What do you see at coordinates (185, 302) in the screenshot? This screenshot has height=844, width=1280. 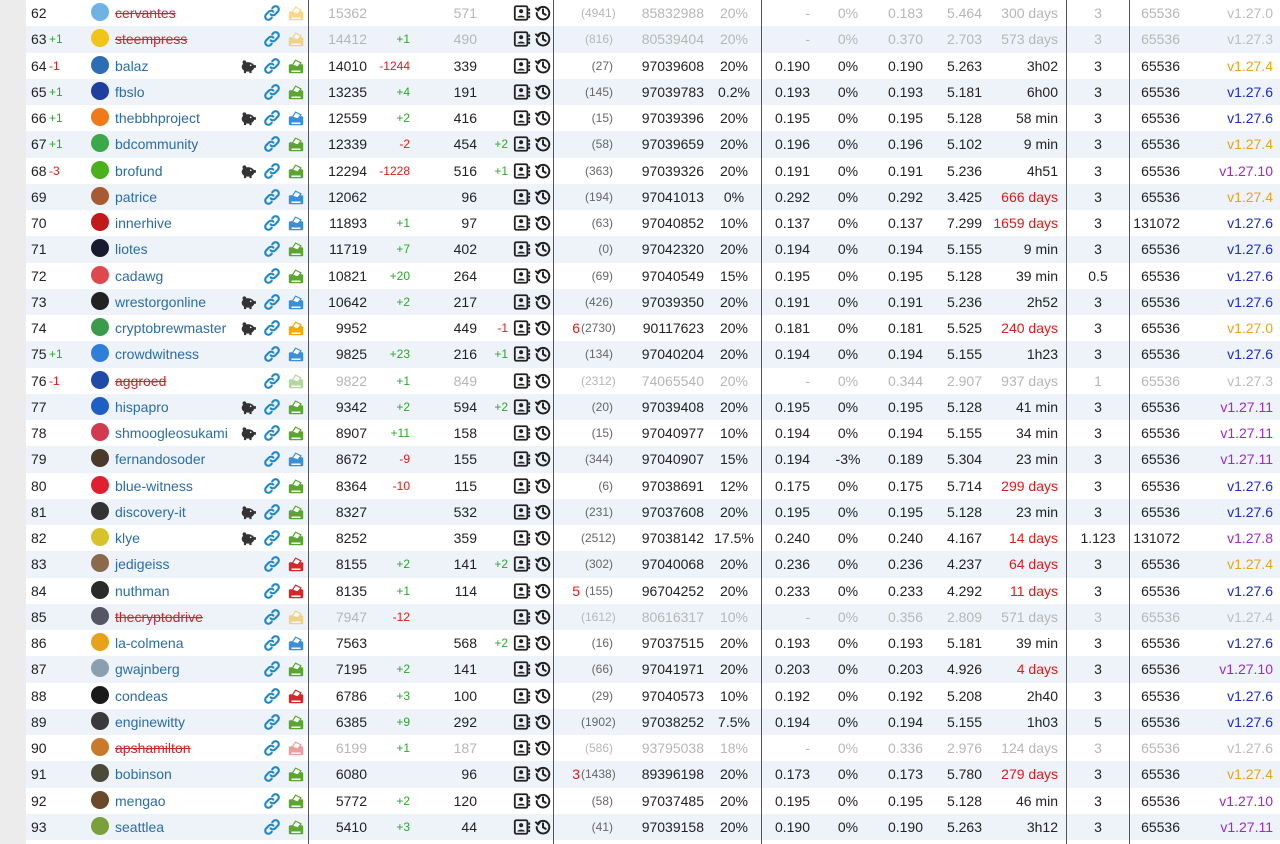 I see `witness-name-link: wrestorgonline` at bounding box center [185, 302].